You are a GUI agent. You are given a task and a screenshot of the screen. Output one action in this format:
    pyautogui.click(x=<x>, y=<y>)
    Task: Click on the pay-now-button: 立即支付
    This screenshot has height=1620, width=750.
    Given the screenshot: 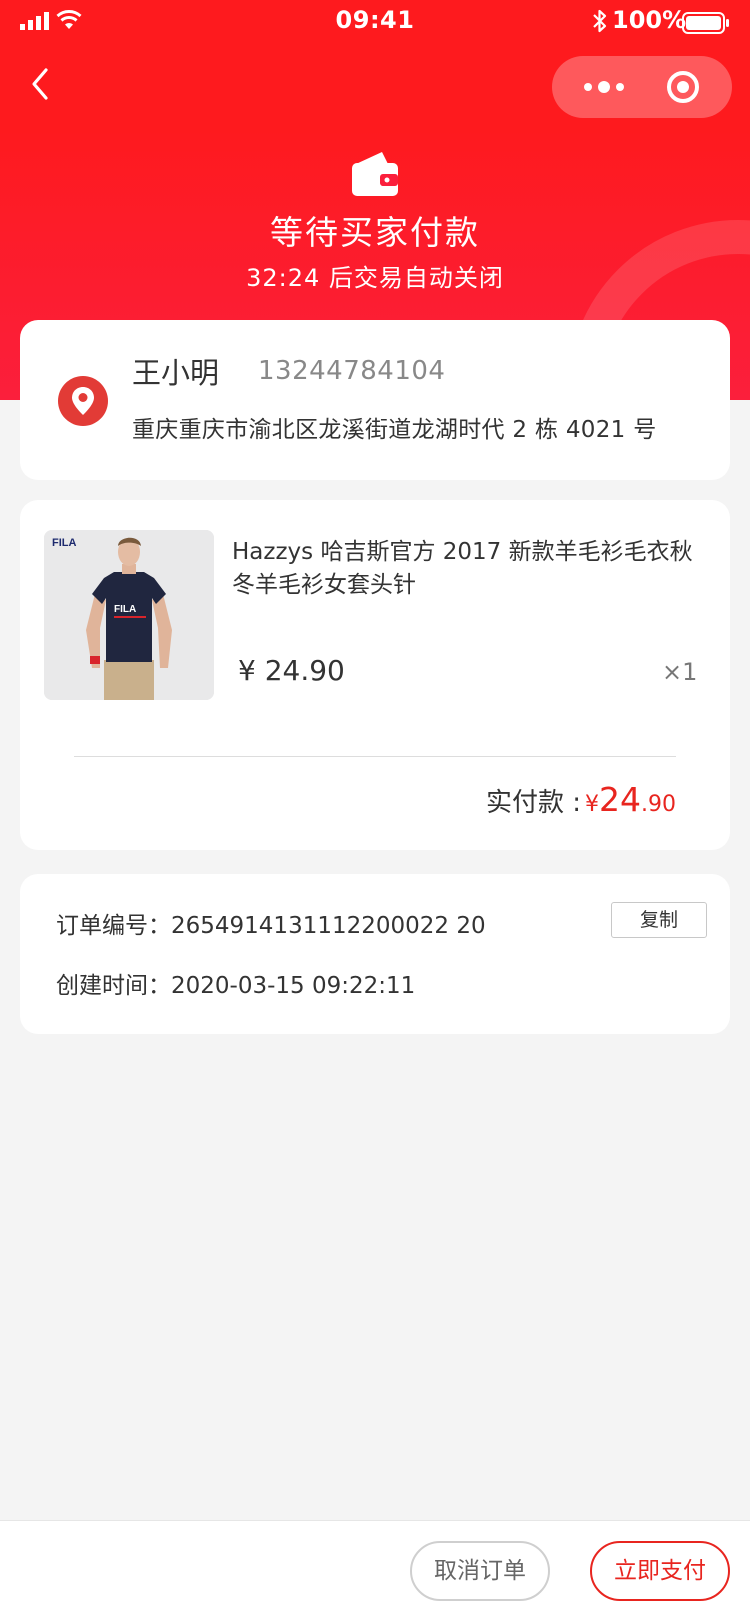 What is the action you would take?
    pyautogui.click(x=660, y=1571)
    